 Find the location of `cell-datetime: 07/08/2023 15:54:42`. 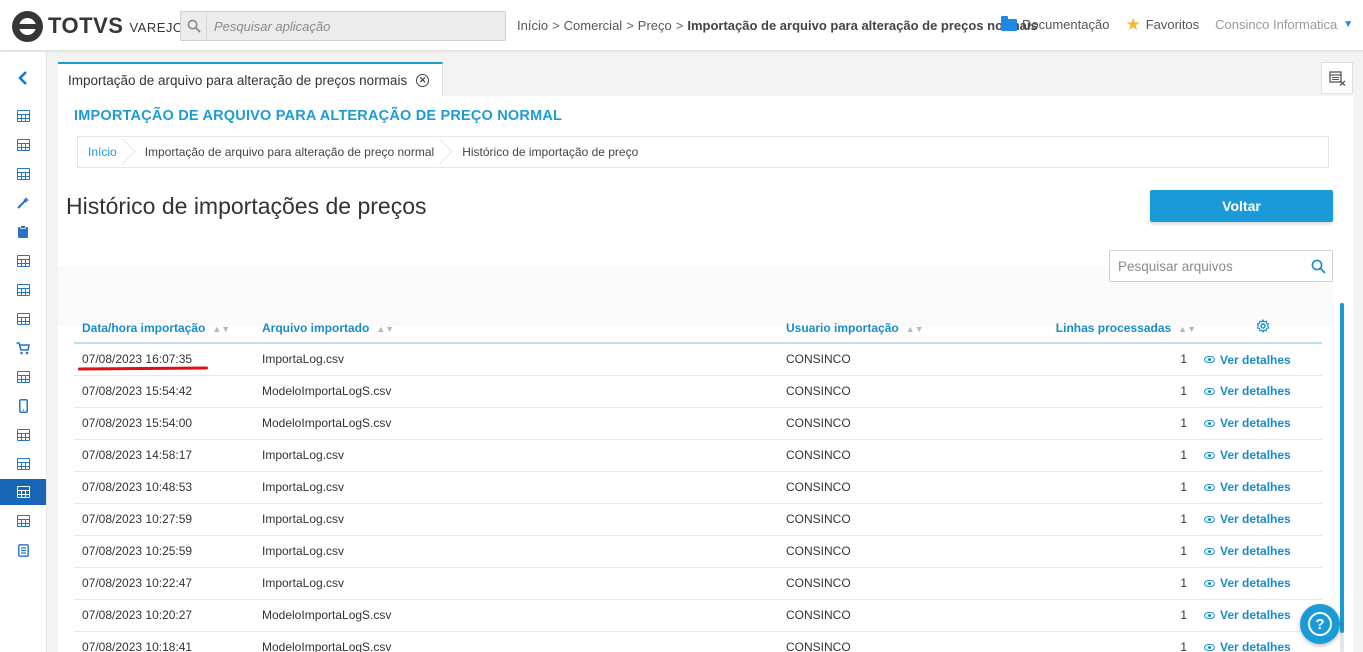

cell-datetime: 07/08/2023 15:54:42 is located at coordinates (164, 391).